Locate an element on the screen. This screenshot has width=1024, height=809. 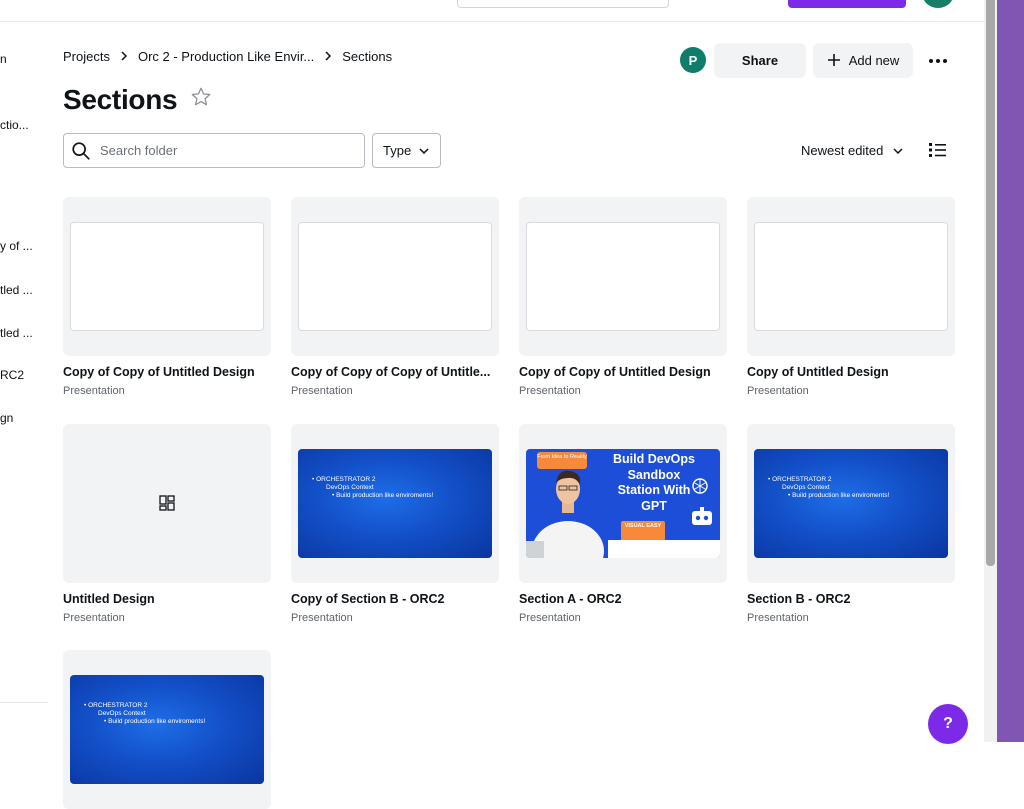
share-button: Share is located at coordinates (760, 60).